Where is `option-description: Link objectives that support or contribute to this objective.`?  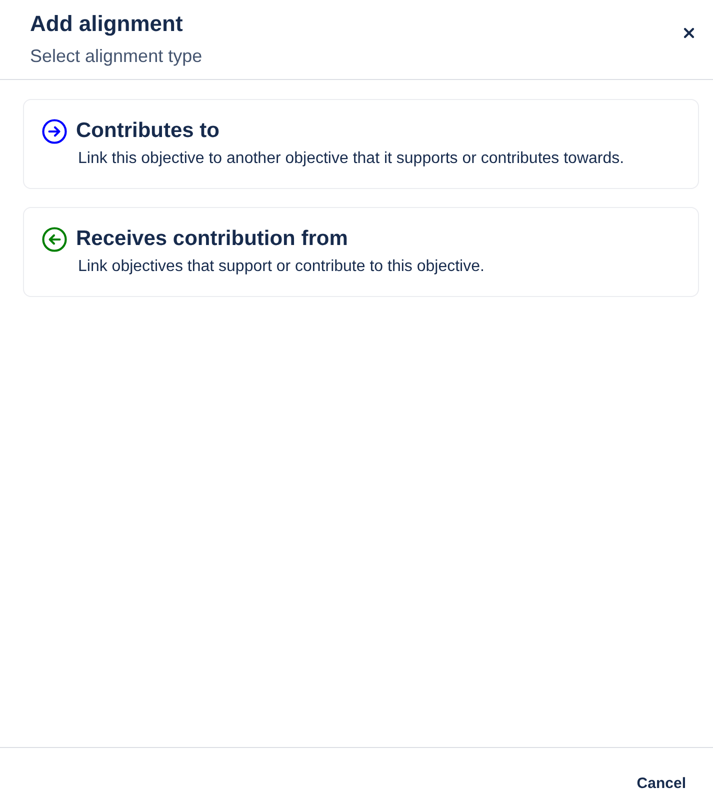 option-description: Link objectives that support or contribute to this objective. is located at coordinates (282, 267).